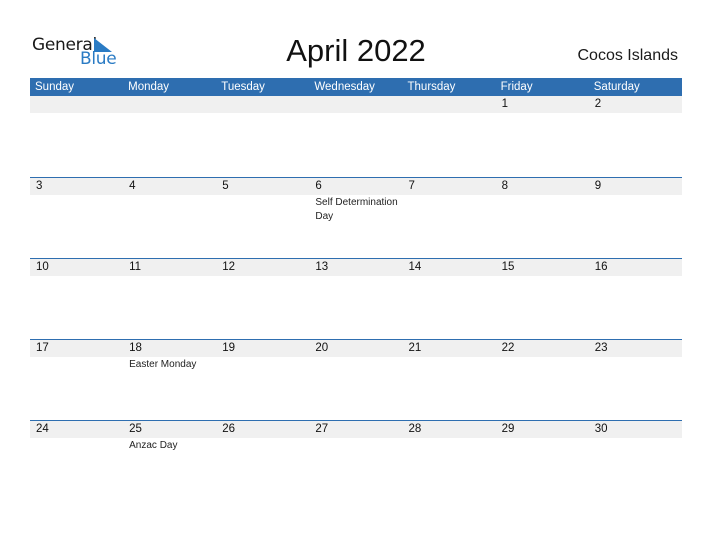 The width and height of the screenshot is (712, 550). I want to click on day-number: 3, so click(39, 186).